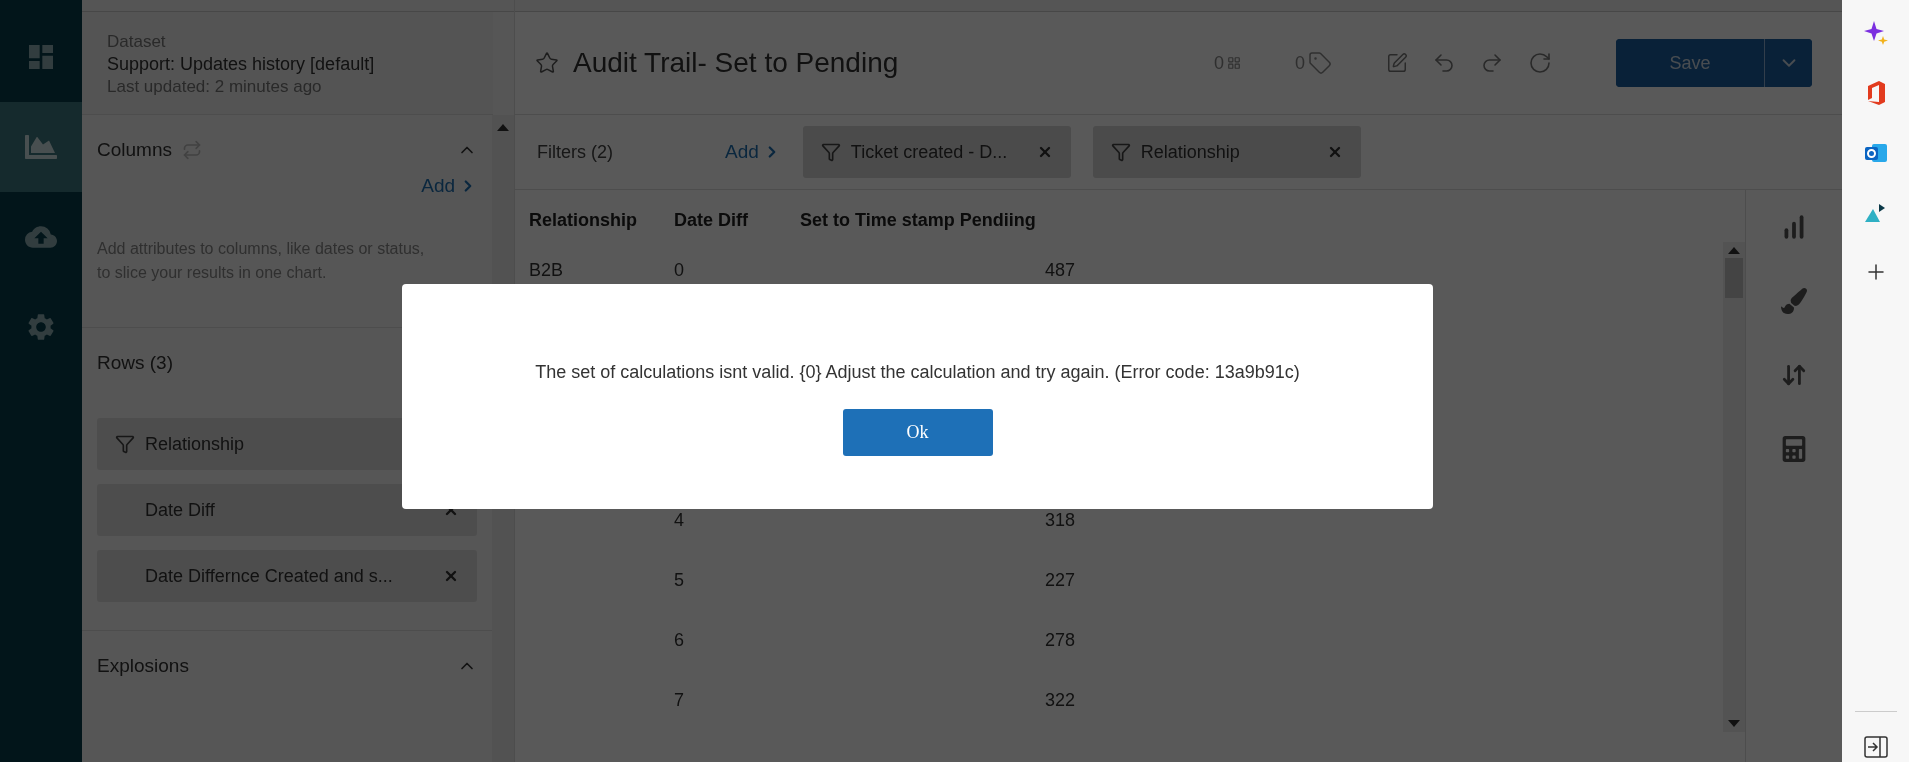  What do you see at coordinates (736, 63) in the screenshot?
I see `report-title: Audit Trail- Set to Pending` at bounding box center [736, 63].